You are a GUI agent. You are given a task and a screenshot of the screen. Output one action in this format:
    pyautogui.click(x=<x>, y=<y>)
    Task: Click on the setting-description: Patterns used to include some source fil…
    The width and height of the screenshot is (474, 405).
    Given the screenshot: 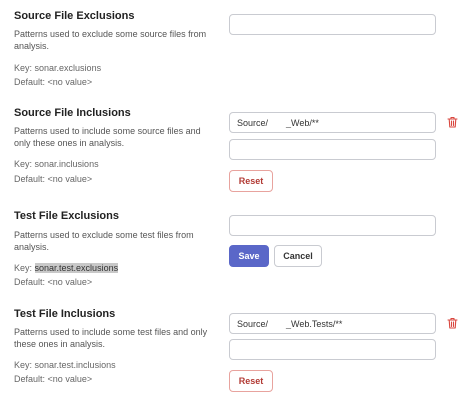 What is the action you would take?
    pyautogui.click(x=107, y=137)
    